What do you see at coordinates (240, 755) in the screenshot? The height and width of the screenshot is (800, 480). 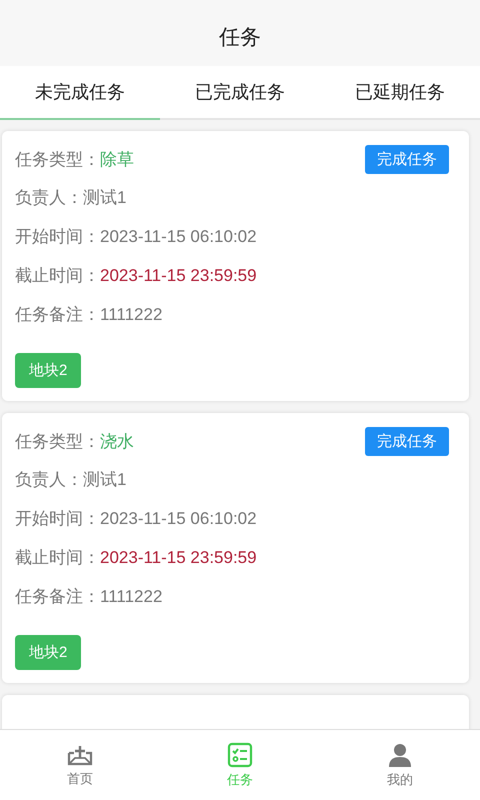 I see `checklist-icon` at bounding box center [240, 755].